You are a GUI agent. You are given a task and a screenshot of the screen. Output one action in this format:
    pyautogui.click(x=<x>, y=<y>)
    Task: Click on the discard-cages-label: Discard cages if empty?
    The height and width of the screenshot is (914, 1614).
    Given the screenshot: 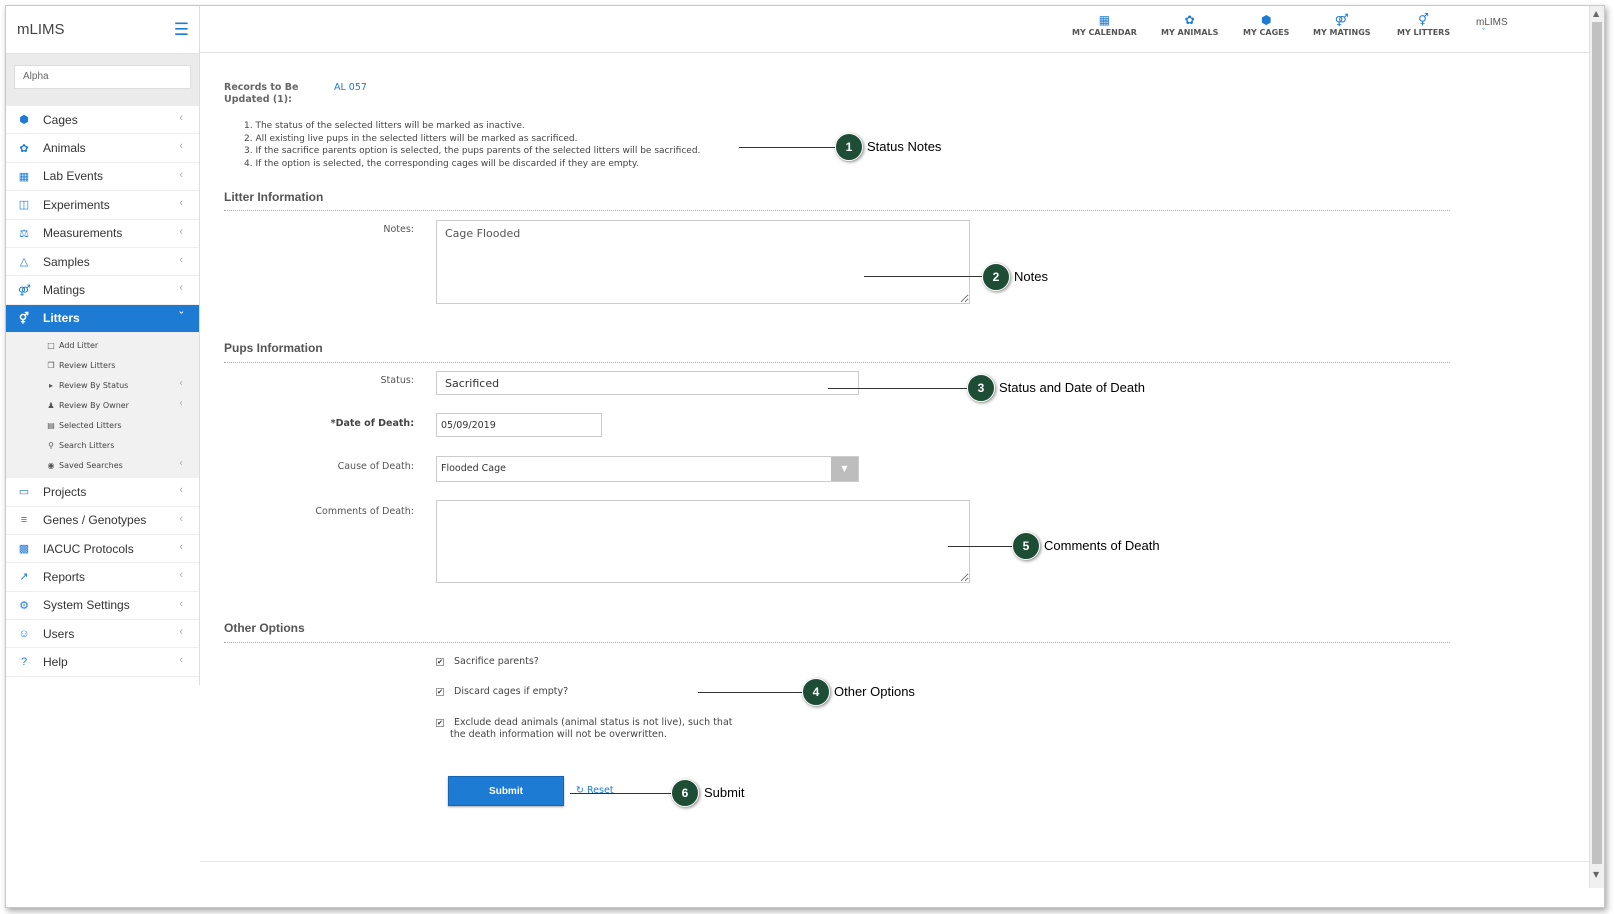 What is the action you would take?
    pyautogui.click(x=511, y=691)
    